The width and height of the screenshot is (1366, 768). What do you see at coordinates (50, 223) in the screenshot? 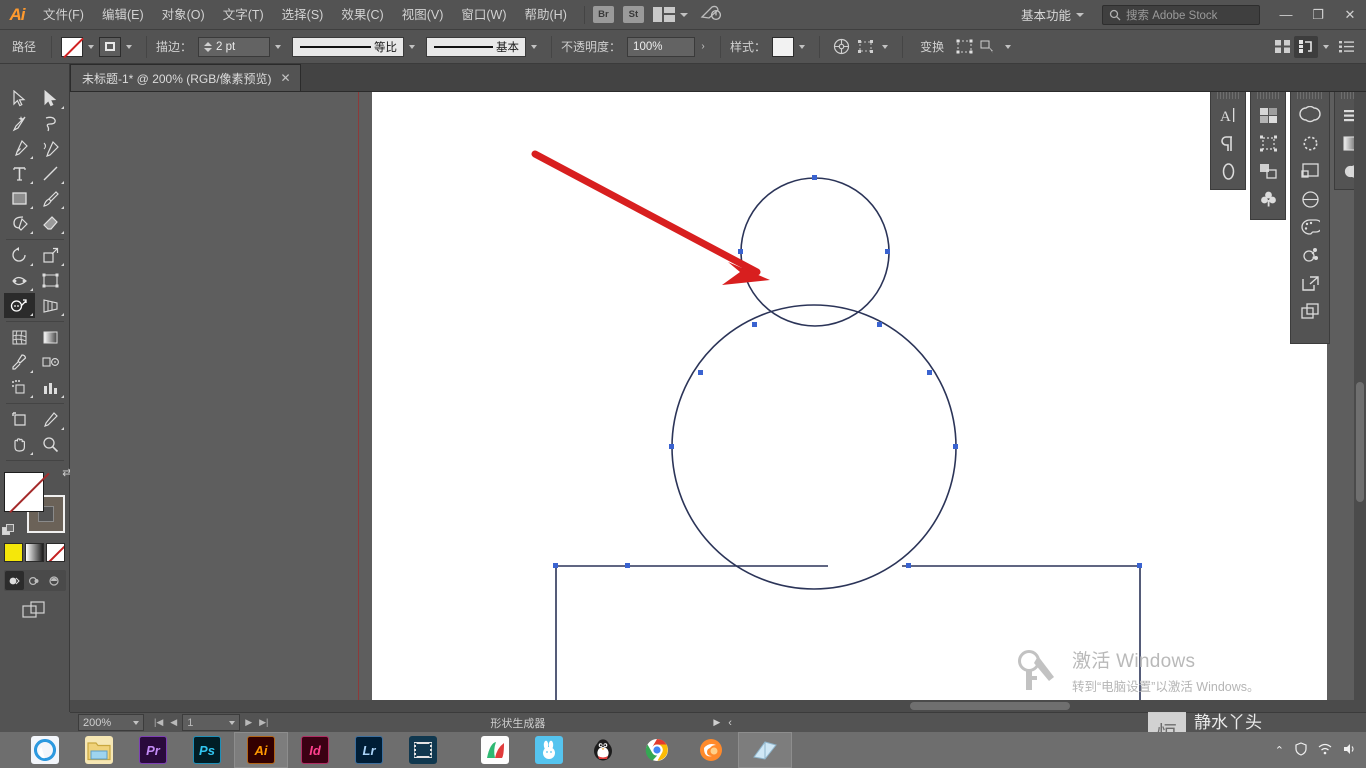
I see `eraser-tool` at bounding box center [50, 223].